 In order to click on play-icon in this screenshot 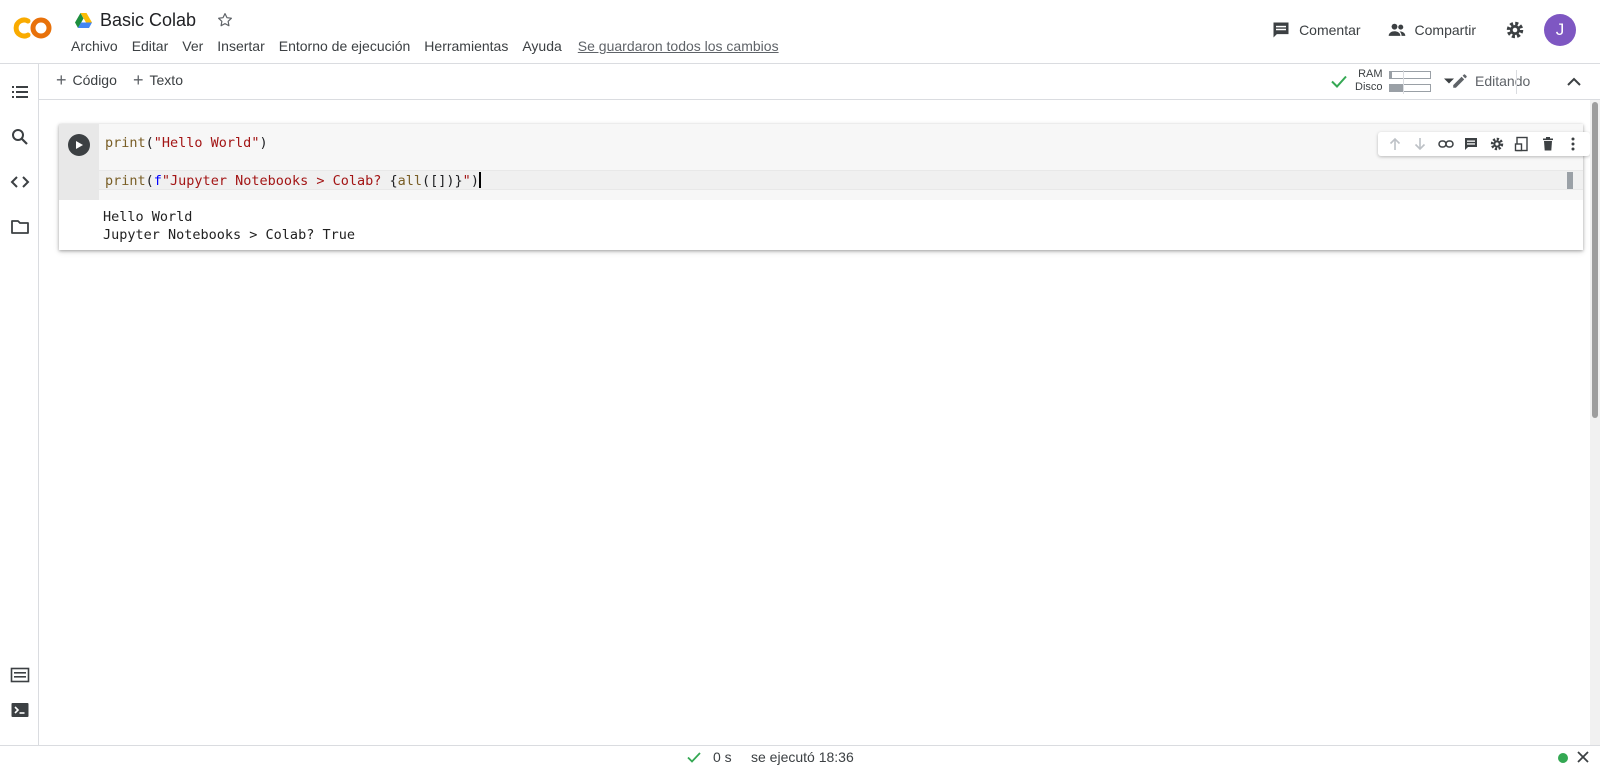, I will do `click(79, 145)`.